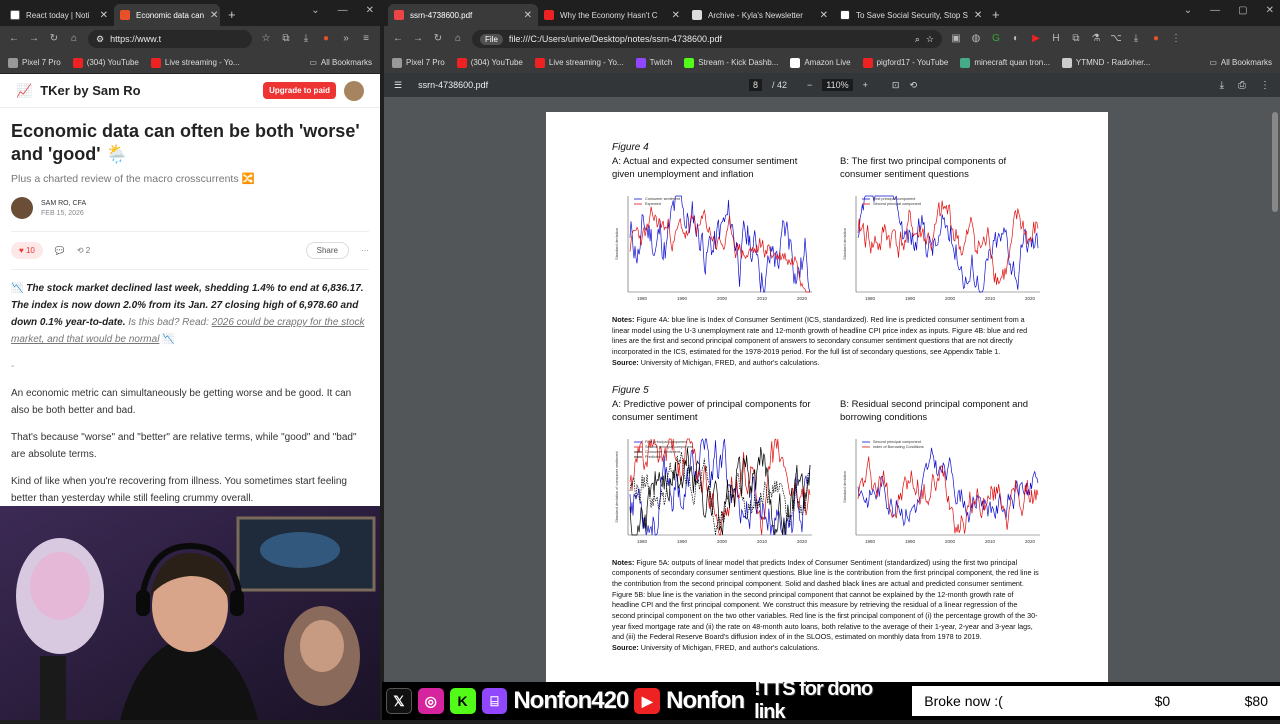 This screenshot has height=724, width=1280. I want to click on minimize-icon: —, so click(1215, 10).